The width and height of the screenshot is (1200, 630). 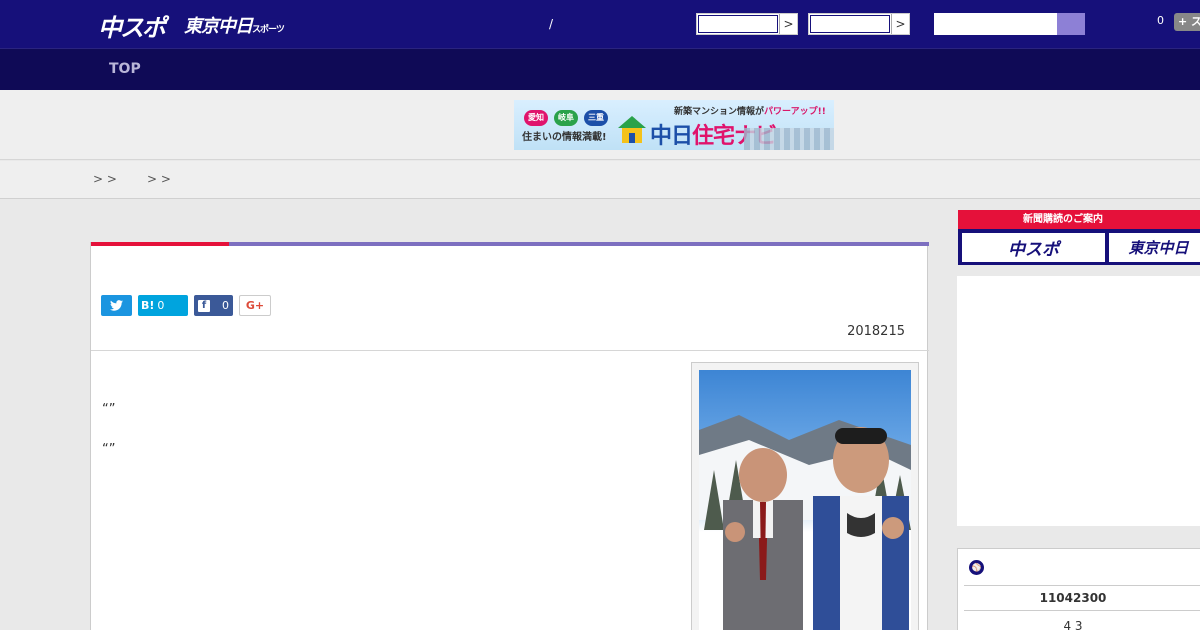 I want to click on hatena-bookmark-button: B! 0, so click(x=163, y=305).